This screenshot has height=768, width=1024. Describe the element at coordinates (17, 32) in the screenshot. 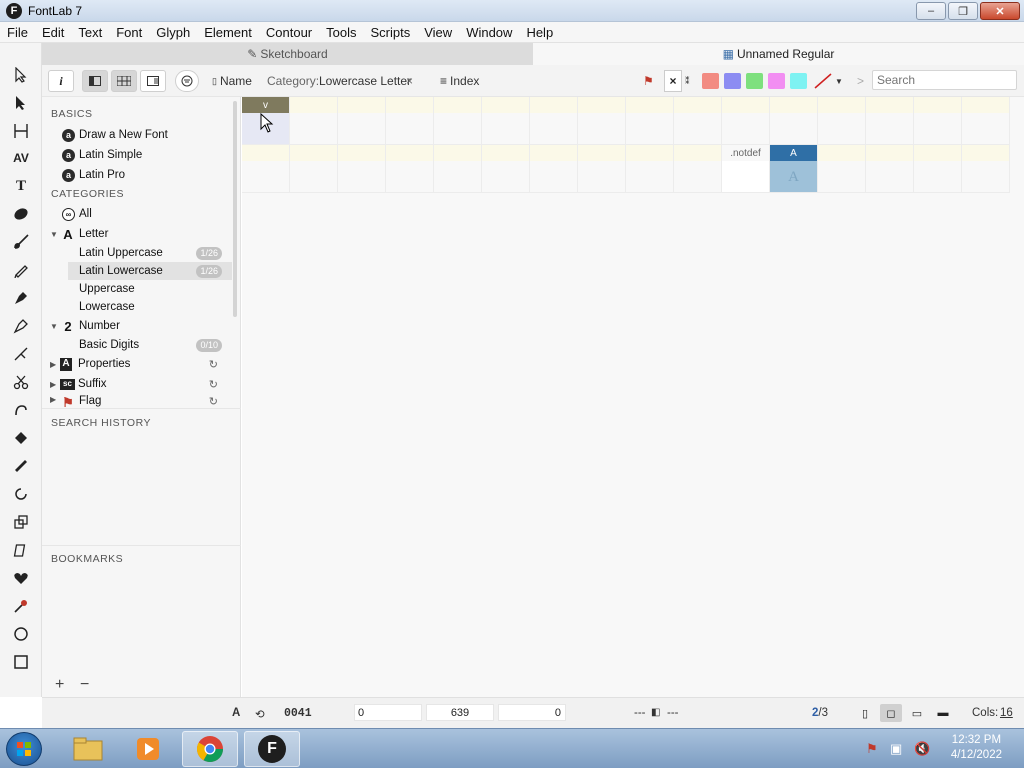

I see `menu-file: File` at that location.